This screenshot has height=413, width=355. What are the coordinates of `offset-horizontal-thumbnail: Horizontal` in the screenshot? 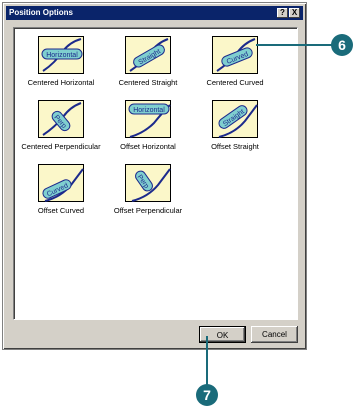 It's located at (148, 119).